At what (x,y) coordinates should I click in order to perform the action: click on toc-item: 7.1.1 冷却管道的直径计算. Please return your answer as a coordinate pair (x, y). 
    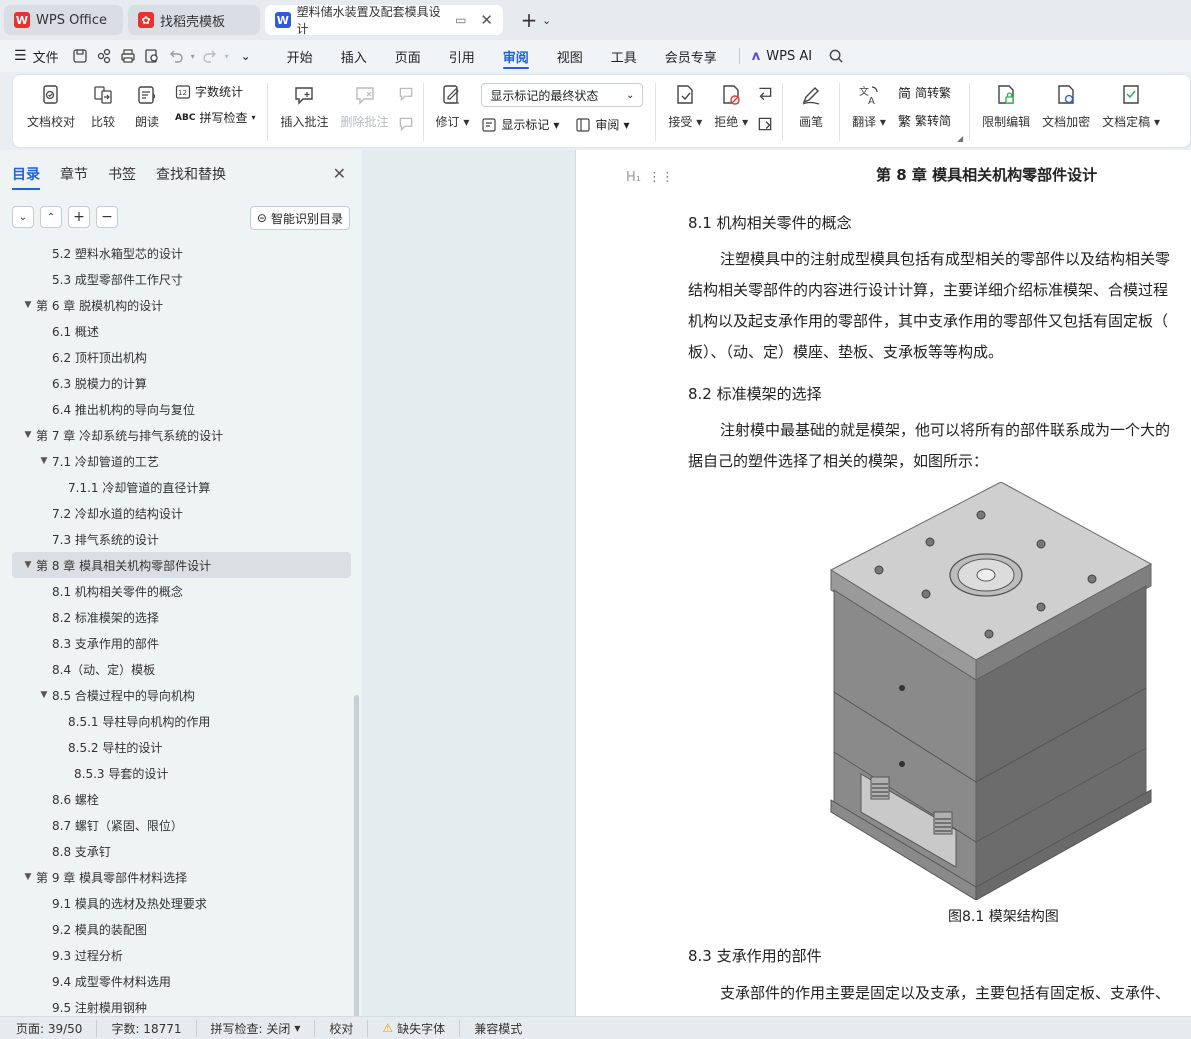
    Looking at the image, I should click on (181, 487).